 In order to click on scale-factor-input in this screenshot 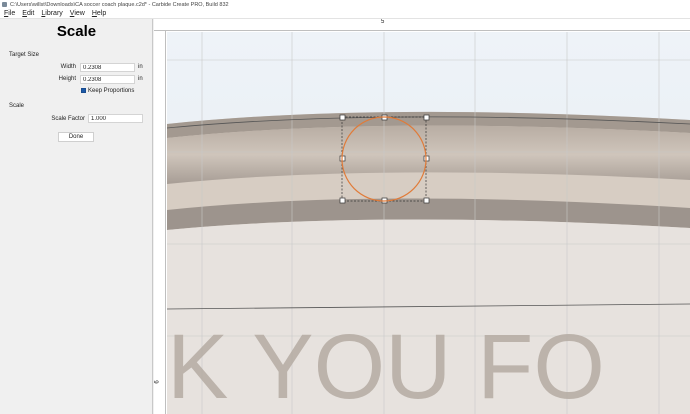, I will do `click(115, 118)`.